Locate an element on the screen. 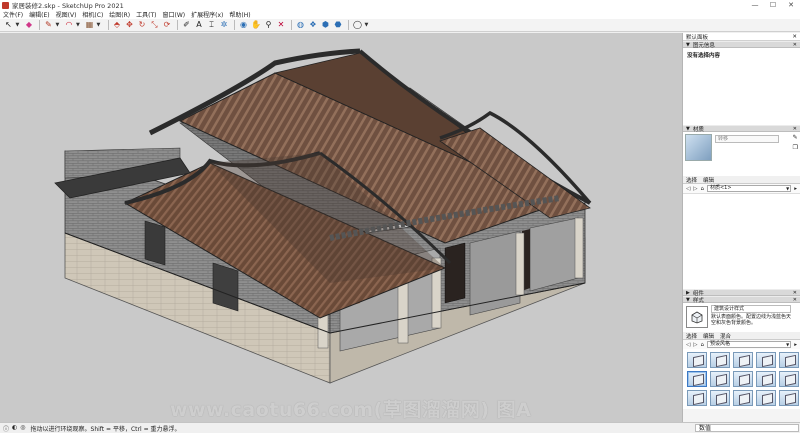  axes-icon: ✲ is located at coordinates (224, 25).